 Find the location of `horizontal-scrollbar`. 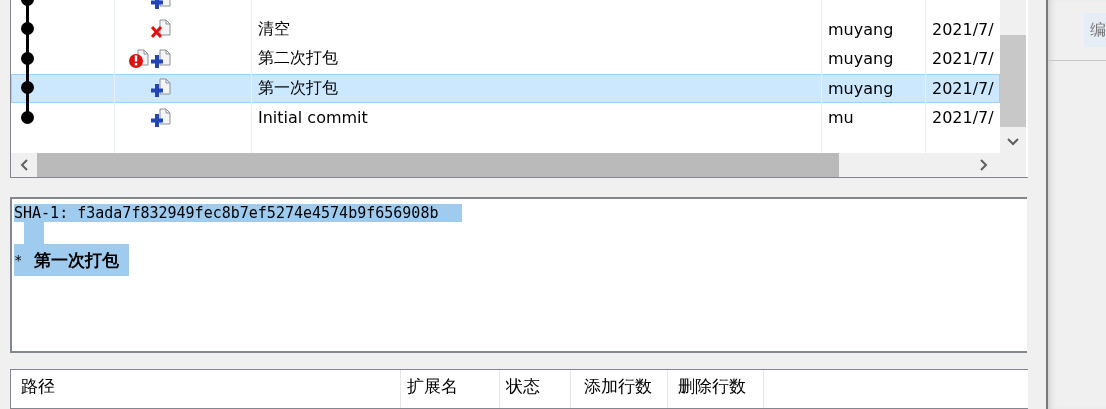

horizontal-scrollbar is located at coordinates (505, 165).